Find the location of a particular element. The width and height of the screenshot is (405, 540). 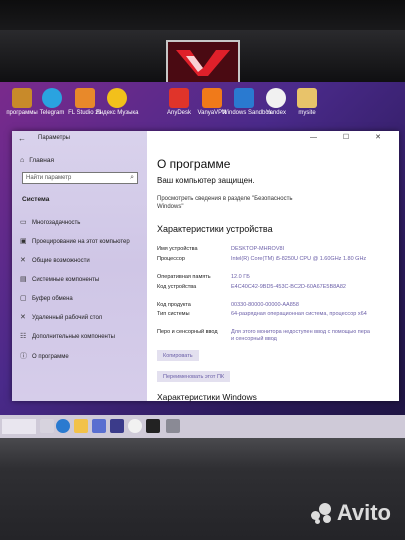

components-icon: ▤ is located at coordinates (23, 279).